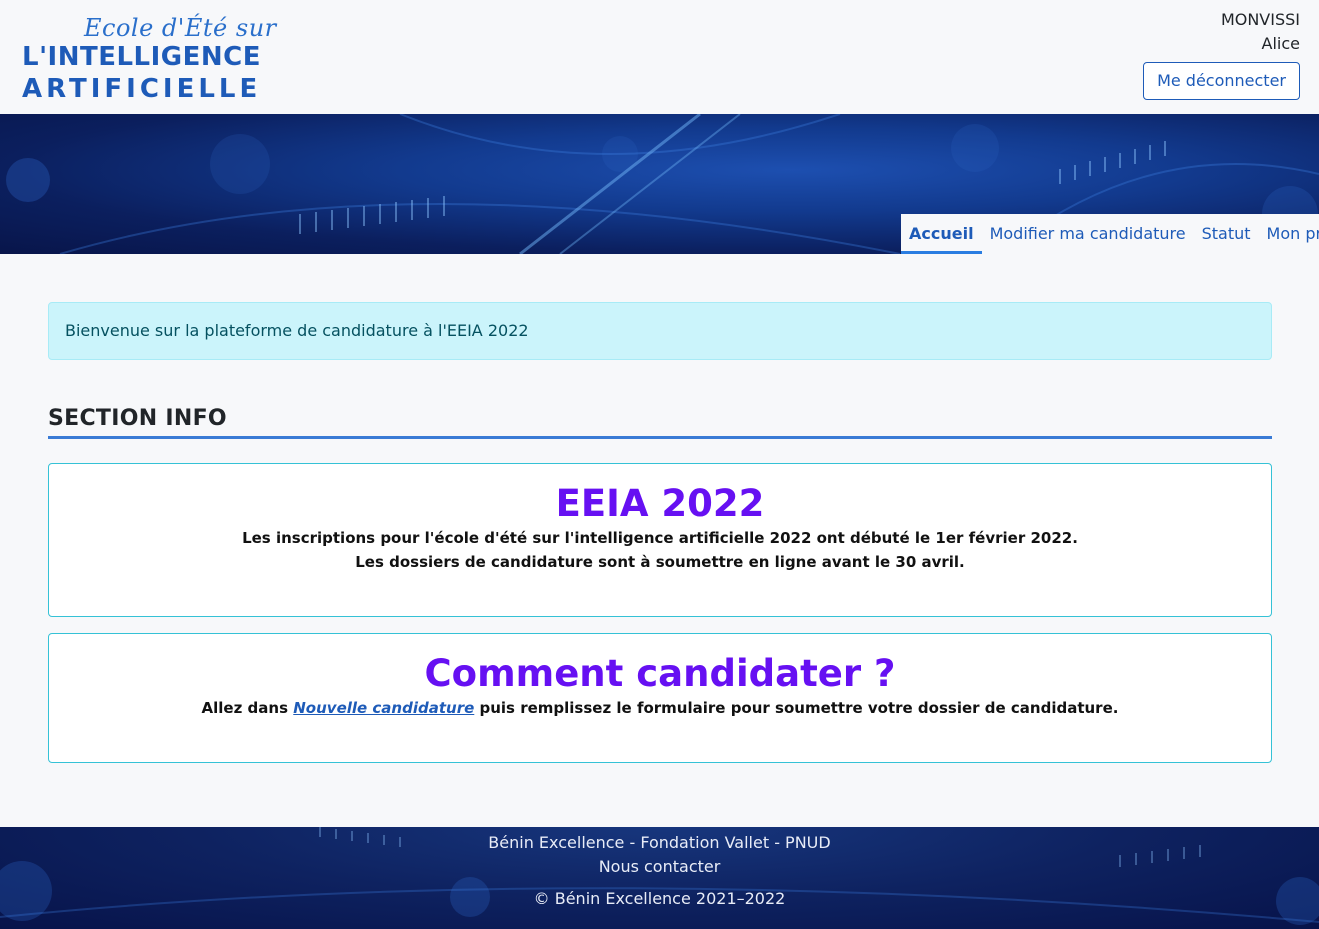 The image size is (1319, 929). I want to click on footer-copyright: © Bénin Excellence 2021–2022, so click(659, 898).